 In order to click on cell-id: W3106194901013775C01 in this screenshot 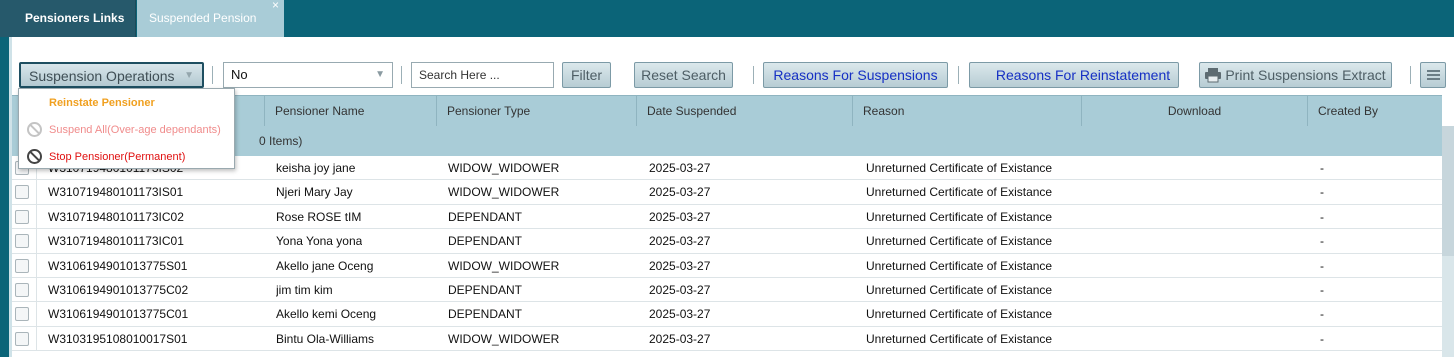, I will do `click(118, 314)`.